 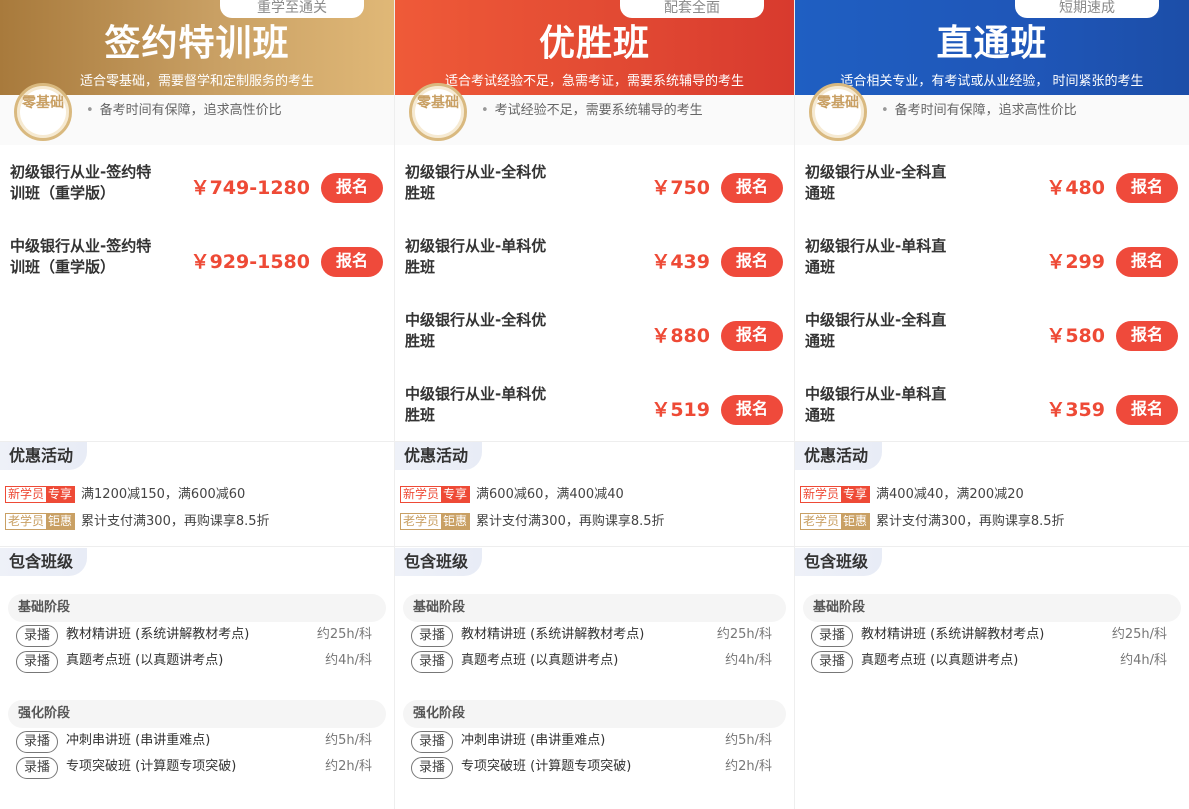 What do you see at coordinates (680, 262) in the screenshot?
I see `course-price: ￥439` at bounding box center [680, 262].